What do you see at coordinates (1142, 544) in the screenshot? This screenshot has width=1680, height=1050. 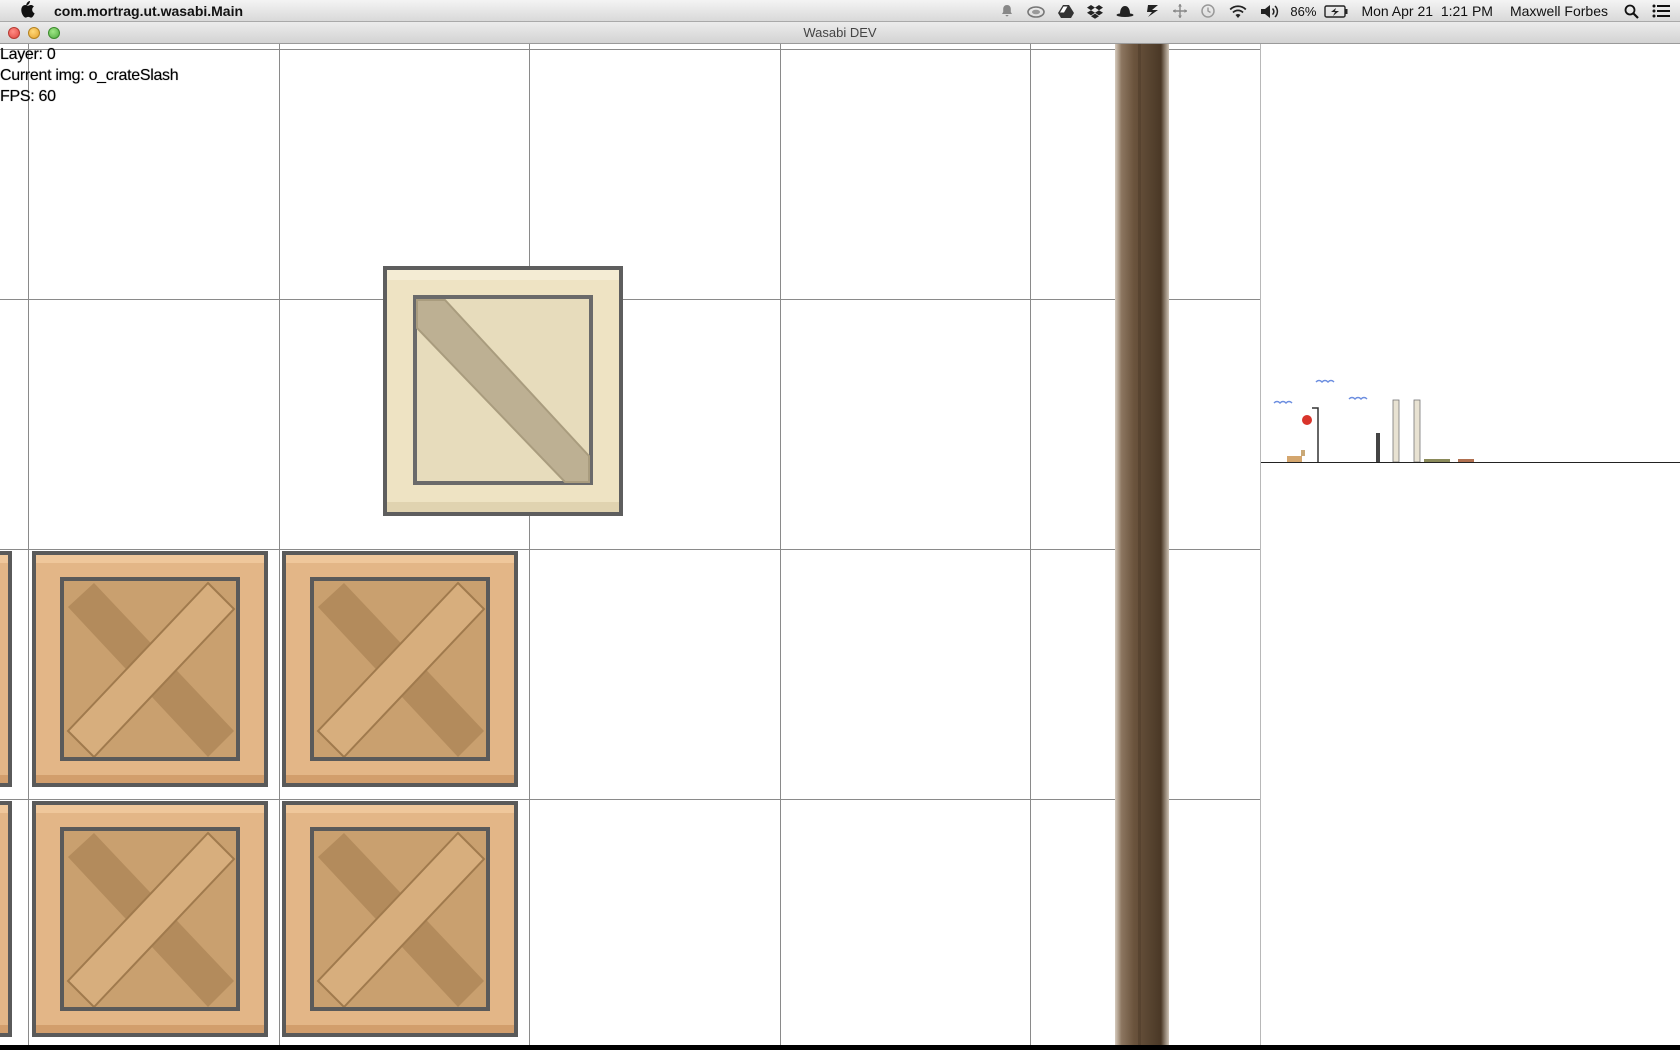 I see `wooden-post` at bounding box center [1142, 544].